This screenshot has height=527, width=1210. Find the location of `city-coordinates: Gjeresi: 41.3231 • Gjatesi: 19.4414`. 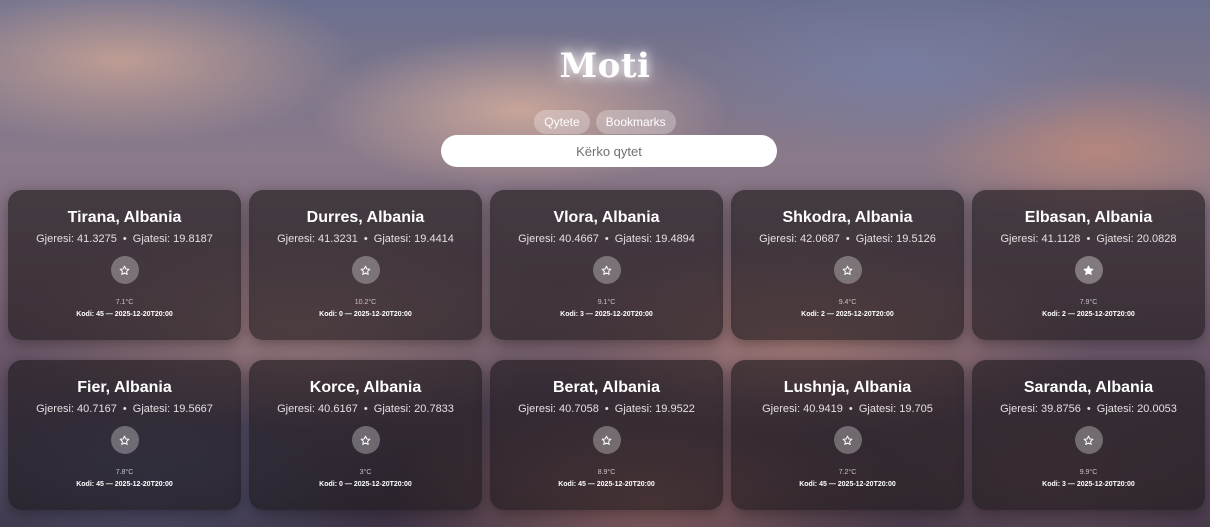

city-coordinates: Gjeresi: 41.3231 • Gjatesi: 19.4414 is located at coordinates (365, 239).